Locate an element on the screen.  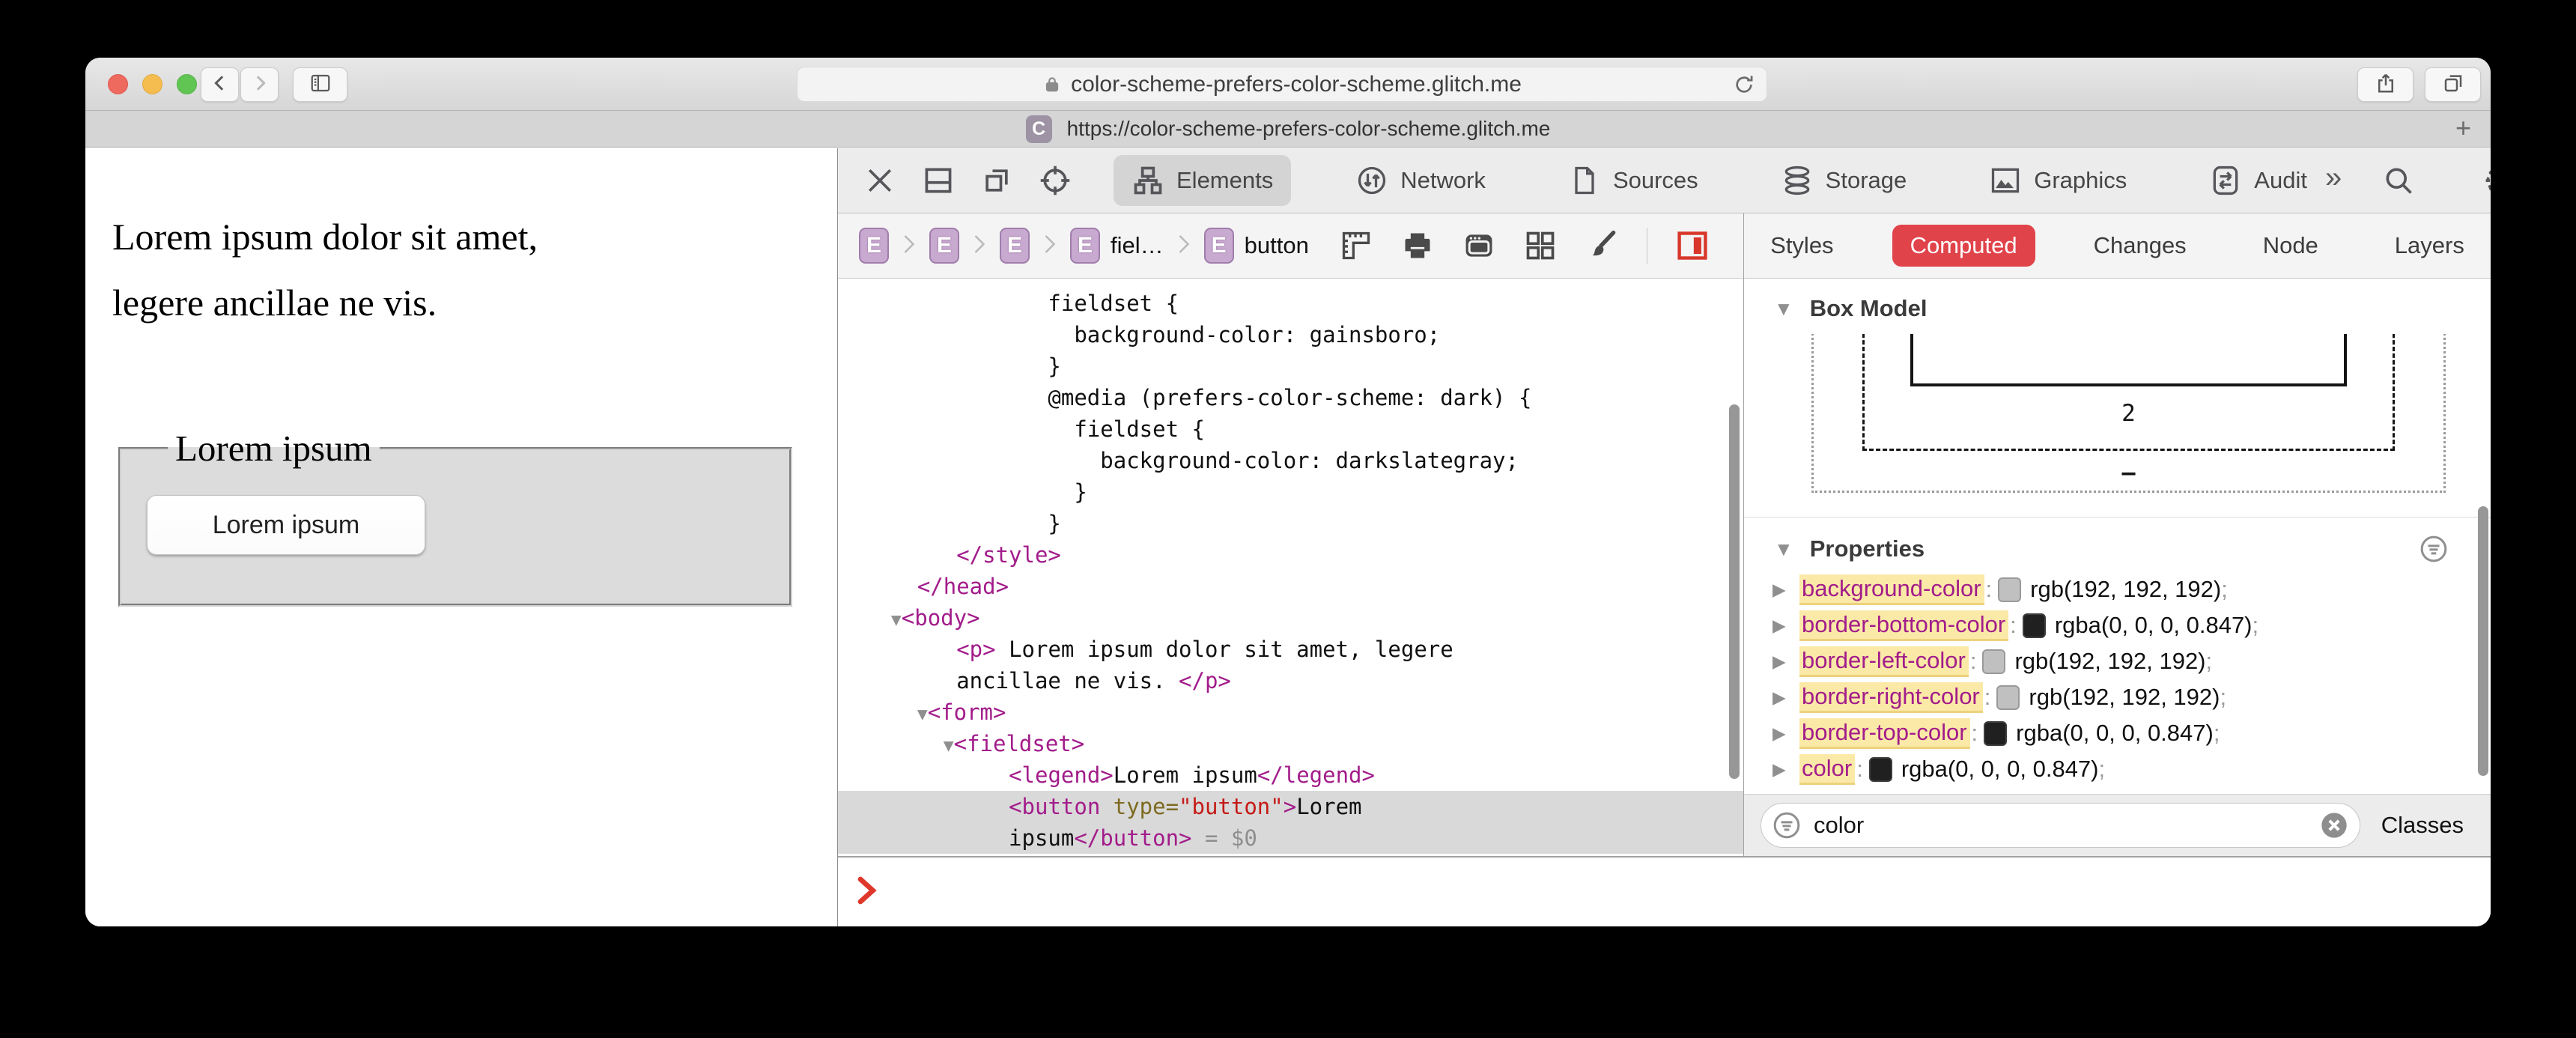
classes-toggle: Classes is located at coordinates (2422, 825).